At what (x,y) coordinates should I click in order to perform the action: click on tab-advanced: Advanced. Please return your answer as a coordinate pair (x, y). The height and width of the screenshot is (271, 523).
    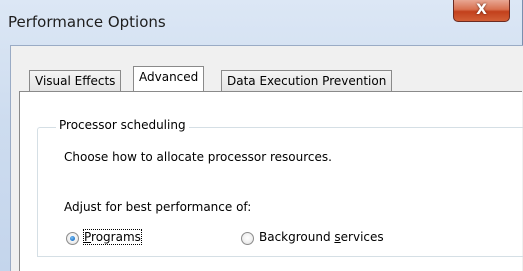
    Looking at the image, I should click on (169, 78).